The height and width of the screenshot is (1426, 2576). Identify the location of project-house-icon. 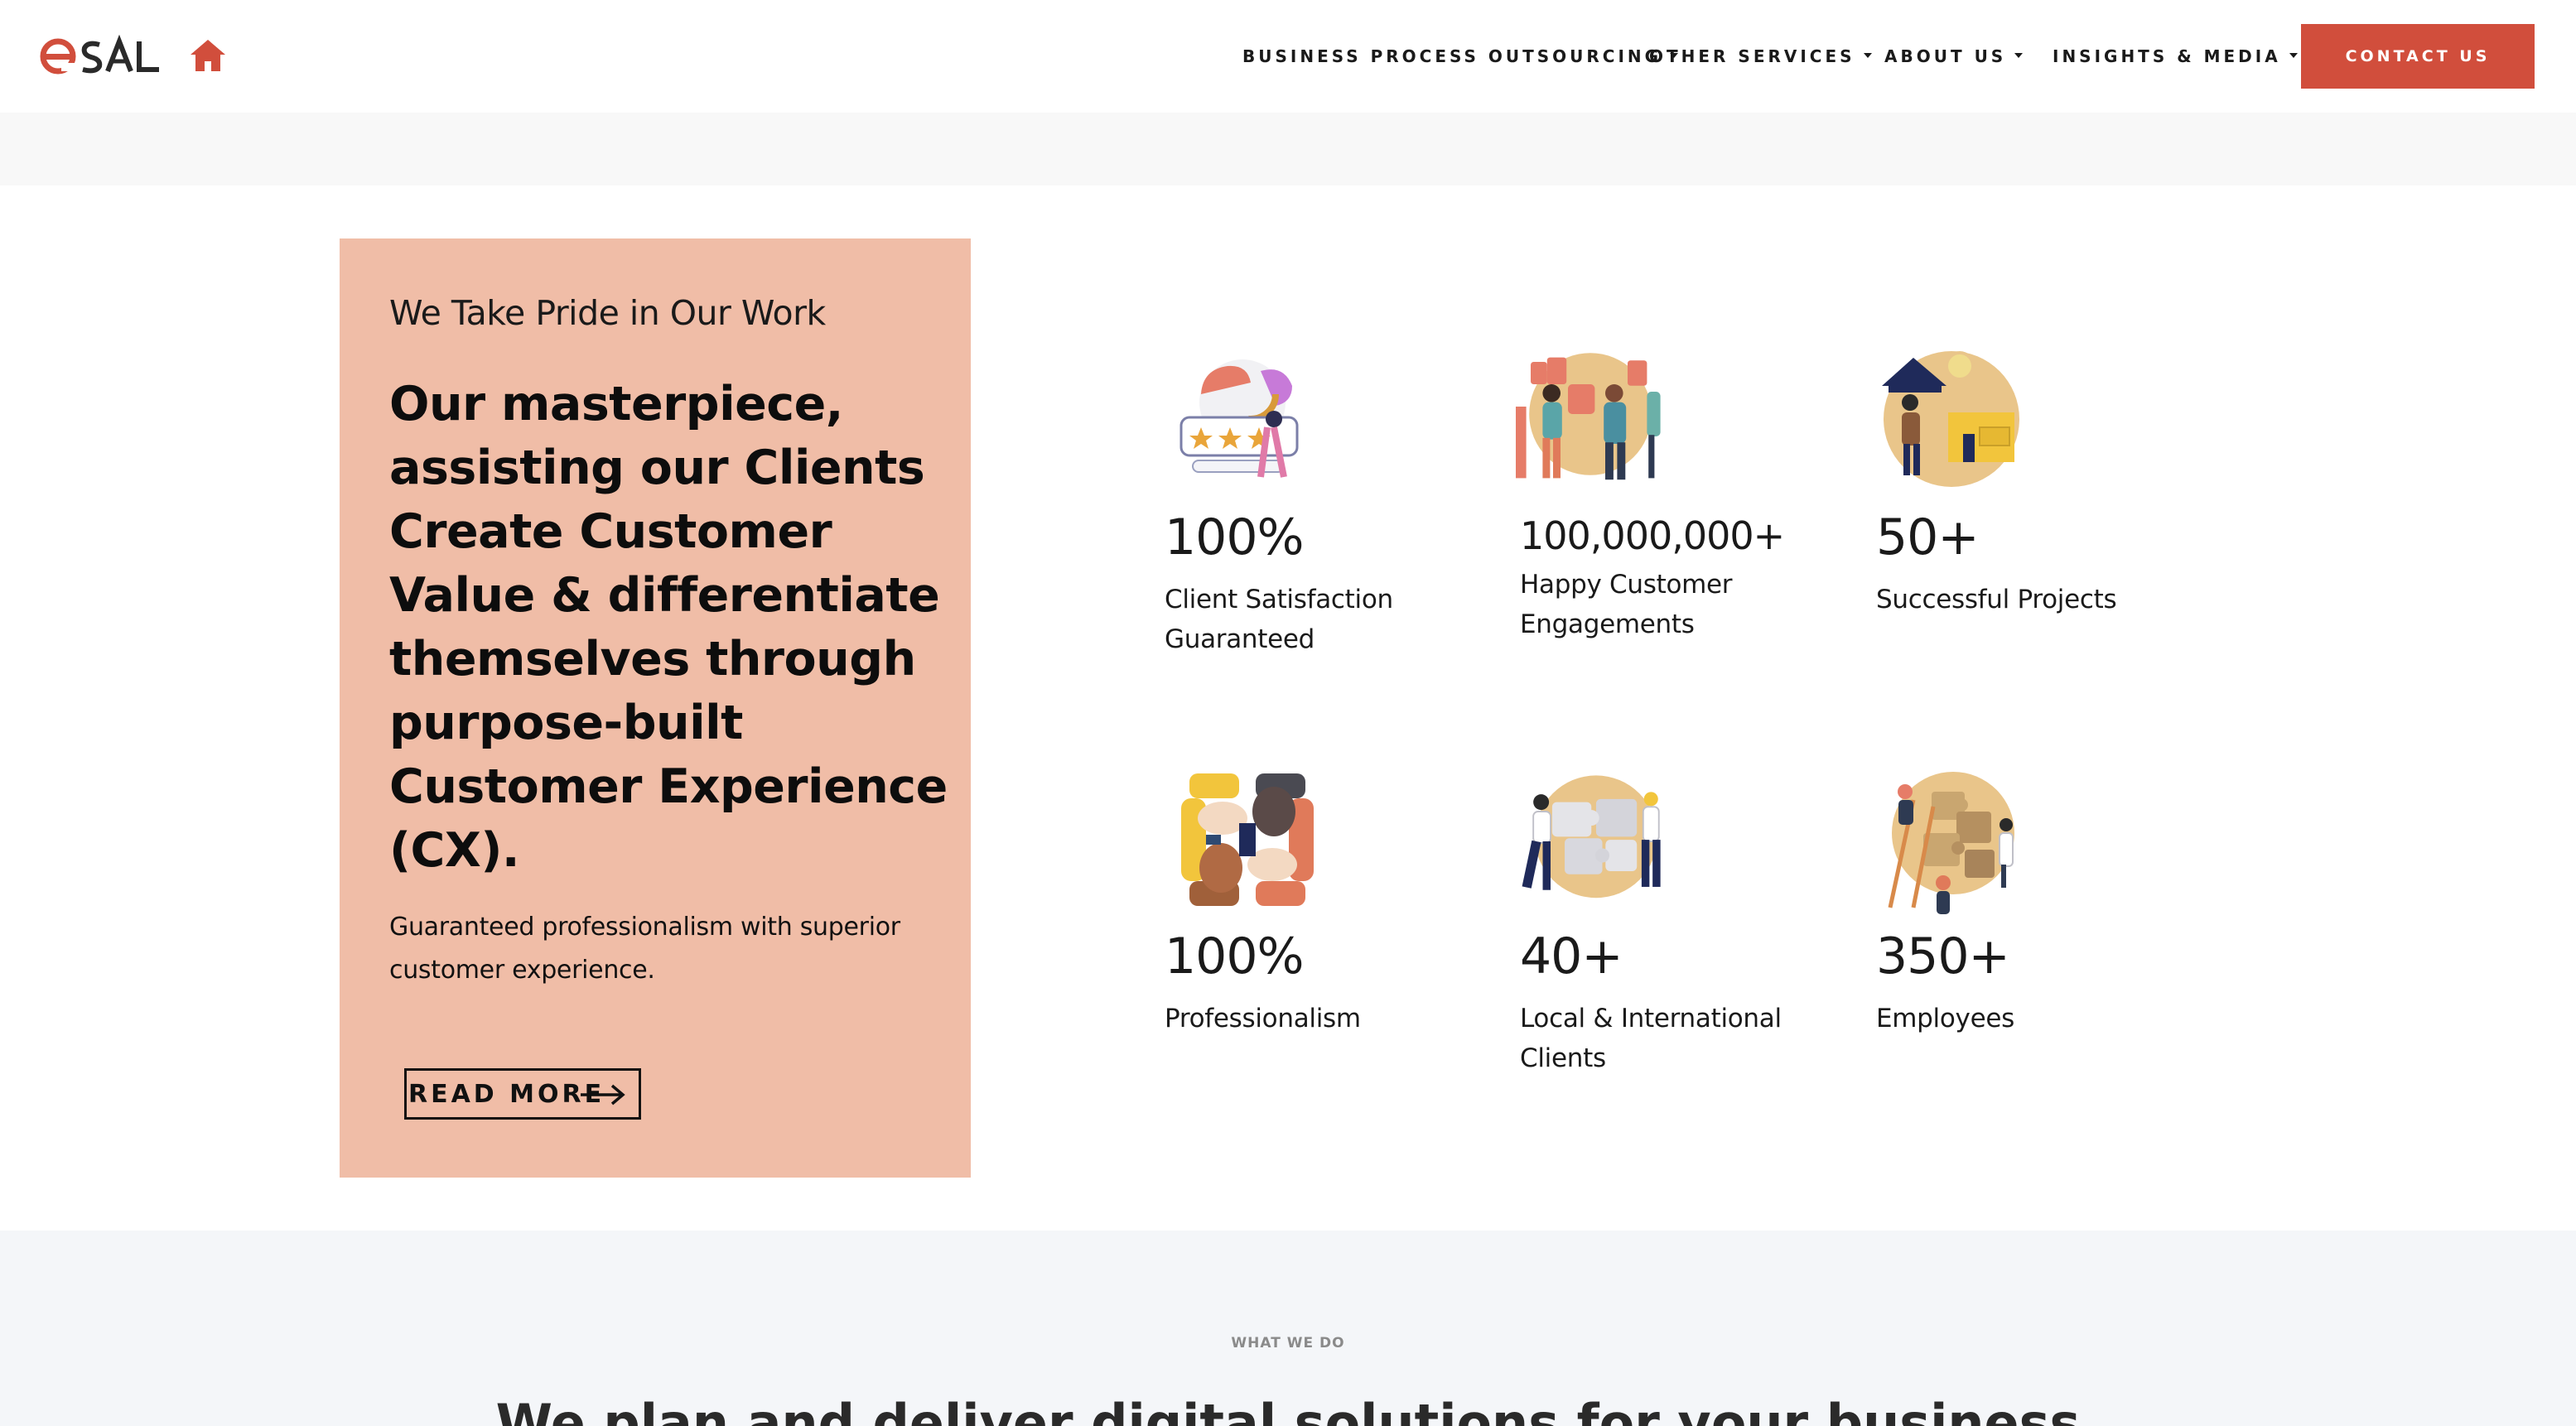
(1951, 419).